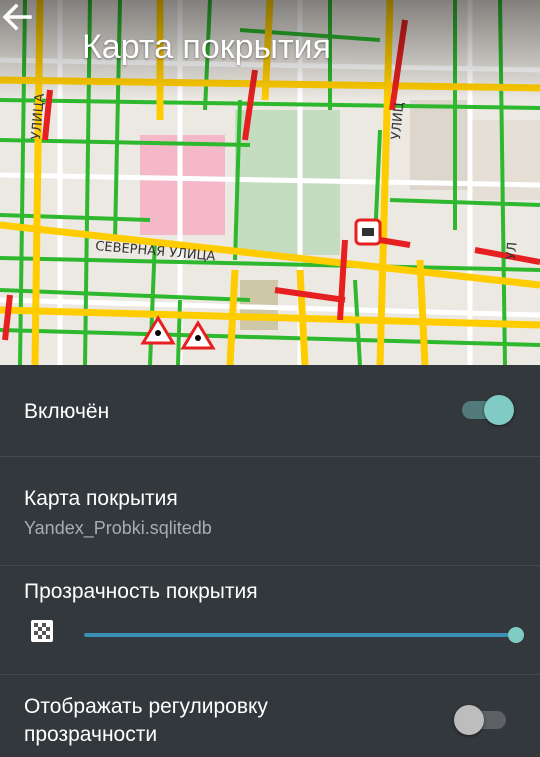  Describe the element at coordinates (270, 411) in the screenshot. I see `enabled-row: Включён` at that location.